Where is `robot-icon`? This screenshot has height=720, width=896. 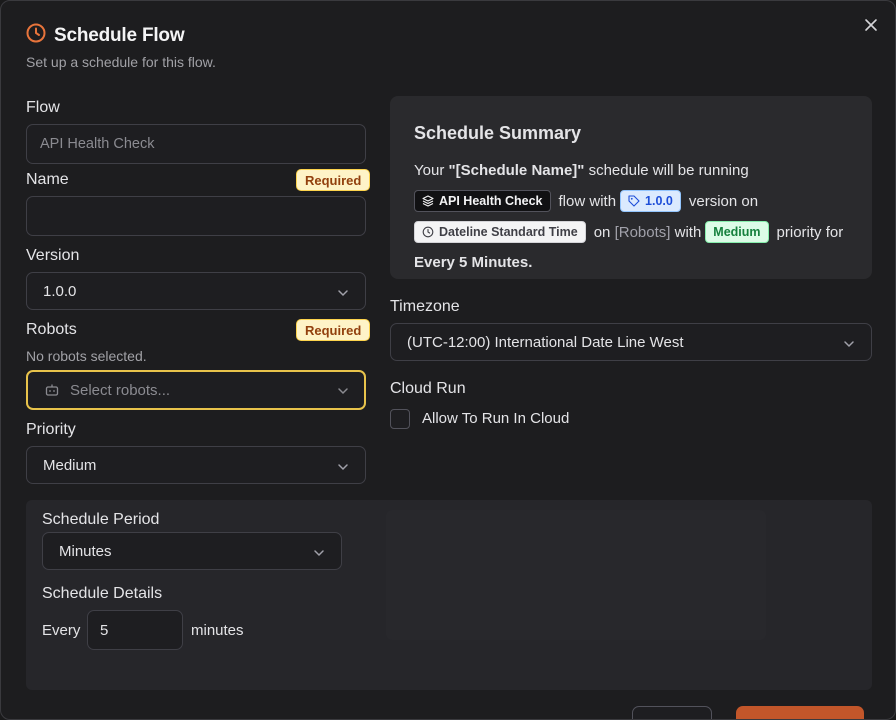 robot-icon is located at coordinates (52, 390).